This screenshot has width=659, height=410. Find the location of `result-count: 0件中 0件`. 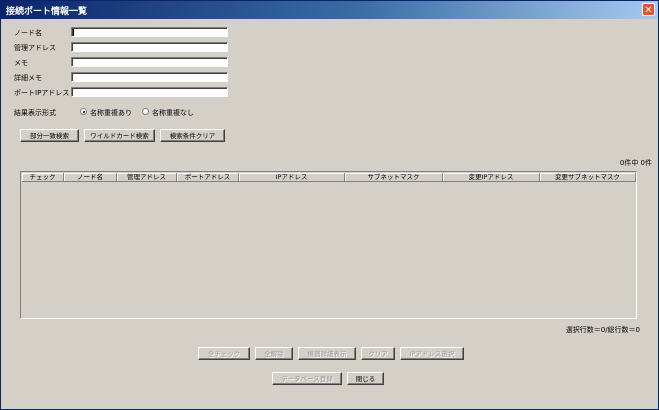

result-count: 0件中 0件 is located at coordinates (635, 163).